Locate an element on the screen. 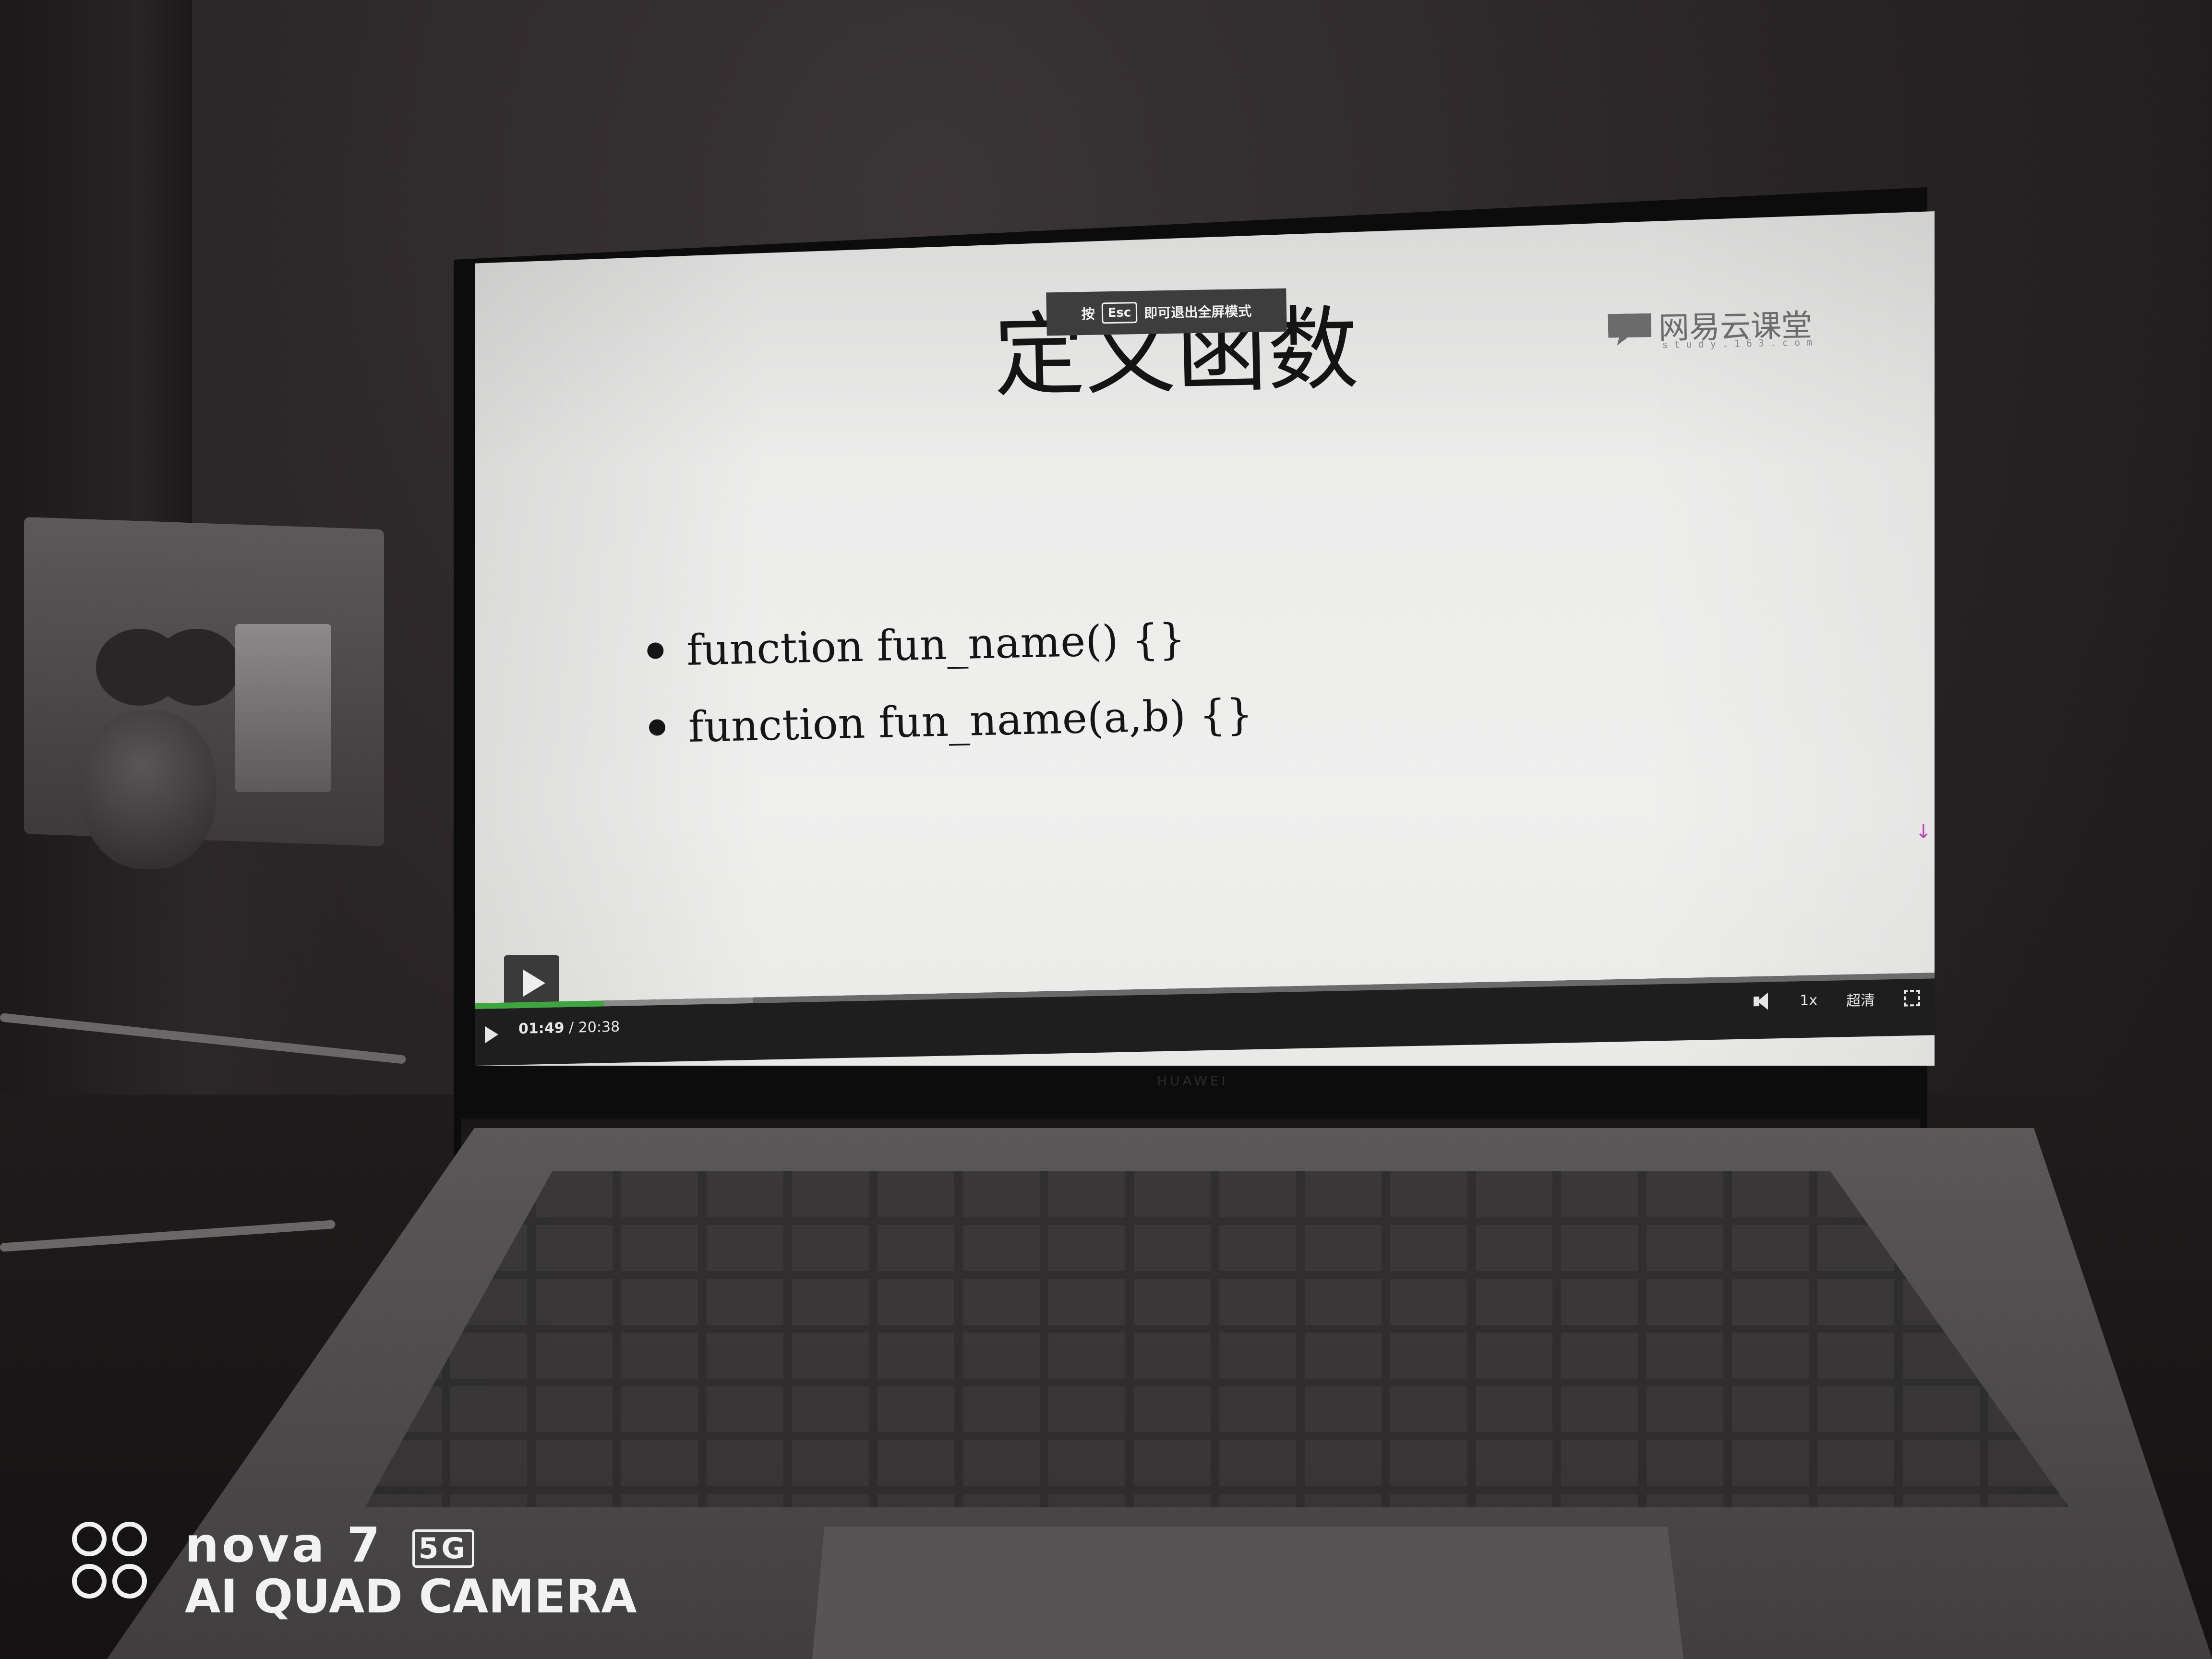 The height and width of the screenshot is (1659, 2212). current-time: 01:49 is located at coordinates (542, 1029).